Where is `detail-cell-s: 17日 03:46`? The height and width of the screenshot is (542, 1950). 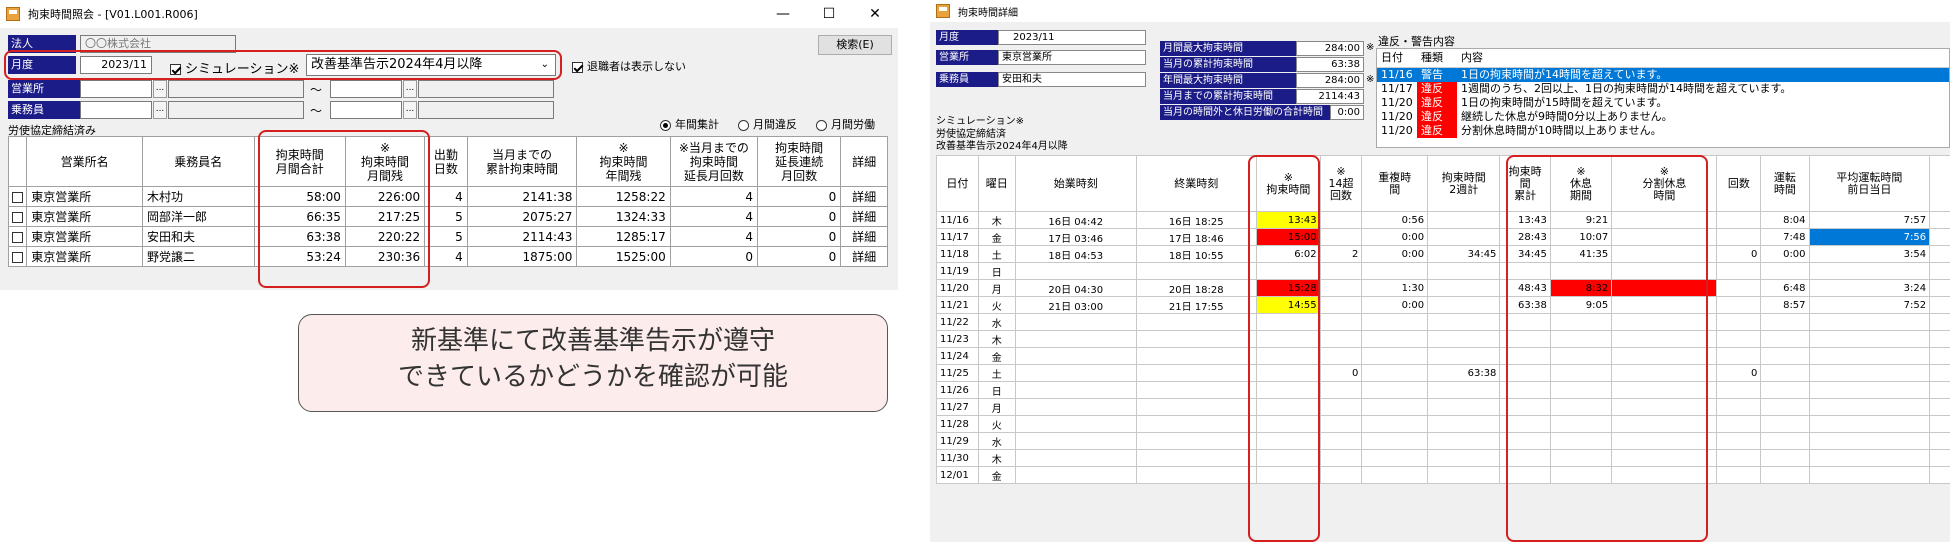
detail-cell-s: 17日 03:46 is located at coordinates (1075, 237).